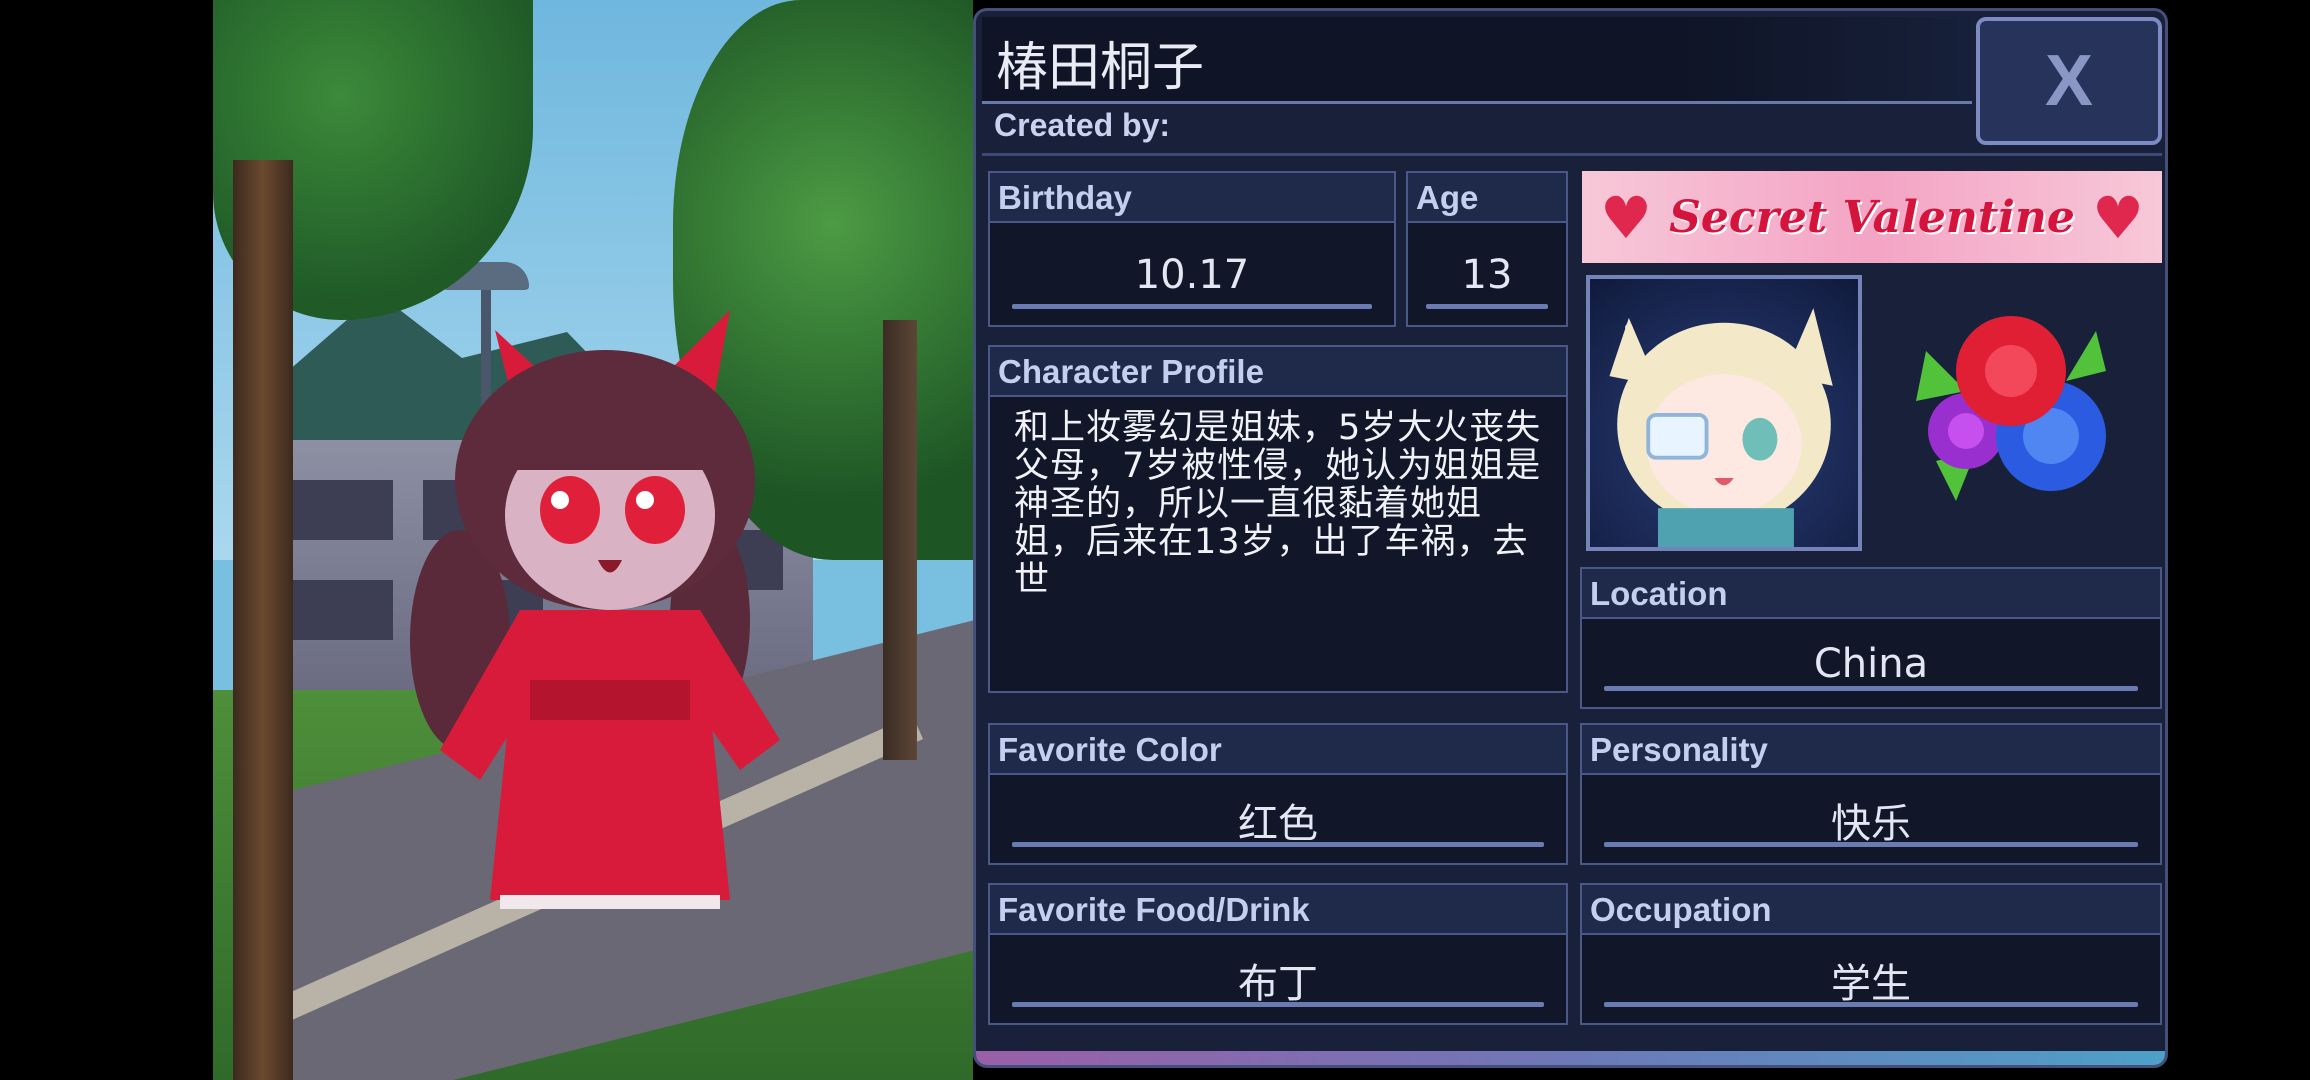 This screenshot has height=1080, width=2310. Describe the element at coordinates (1871, 844) in the screenshot. I see `personality-underline` at that location.